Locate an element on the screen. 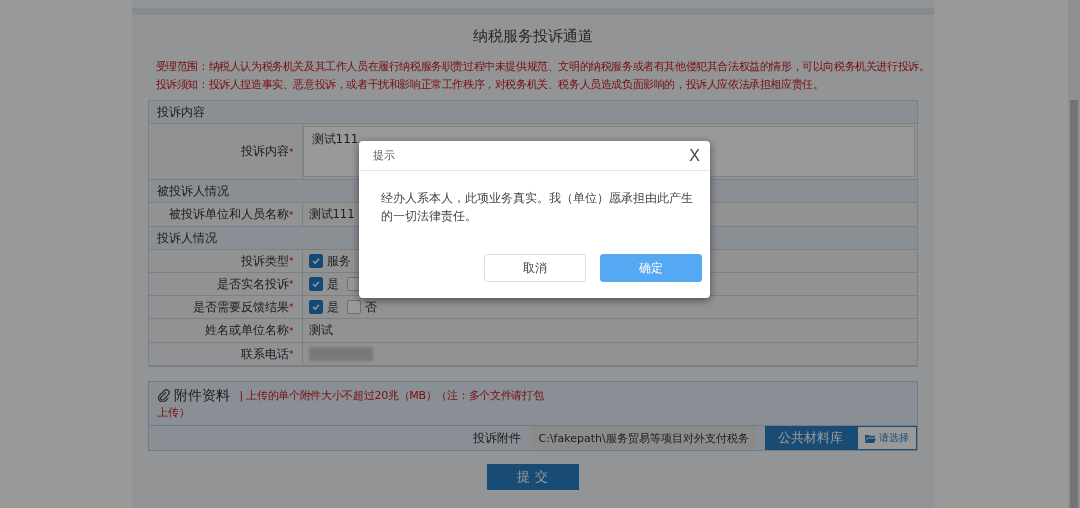  notice-text: 投诉须知：投诉人捏造事实、恶意投诉，或者干扰和影响正常工作秩序，对税务机关、税务人员造成负面影响的，投诉人应依法承担相应责任。 is located at coordinates (489, 85).